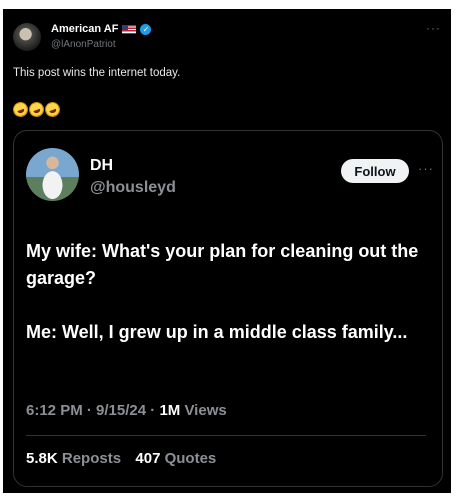 This screenshot has width=456, height=500. Describe the element at coordinates (83, 44) in the screenshot. I see `author-handle: @lAnonPatriot` at that location.